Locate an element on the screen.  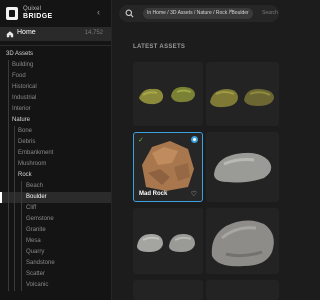
tree-item-3d-assets: 3D Assets is located at coordinates (55, 54).